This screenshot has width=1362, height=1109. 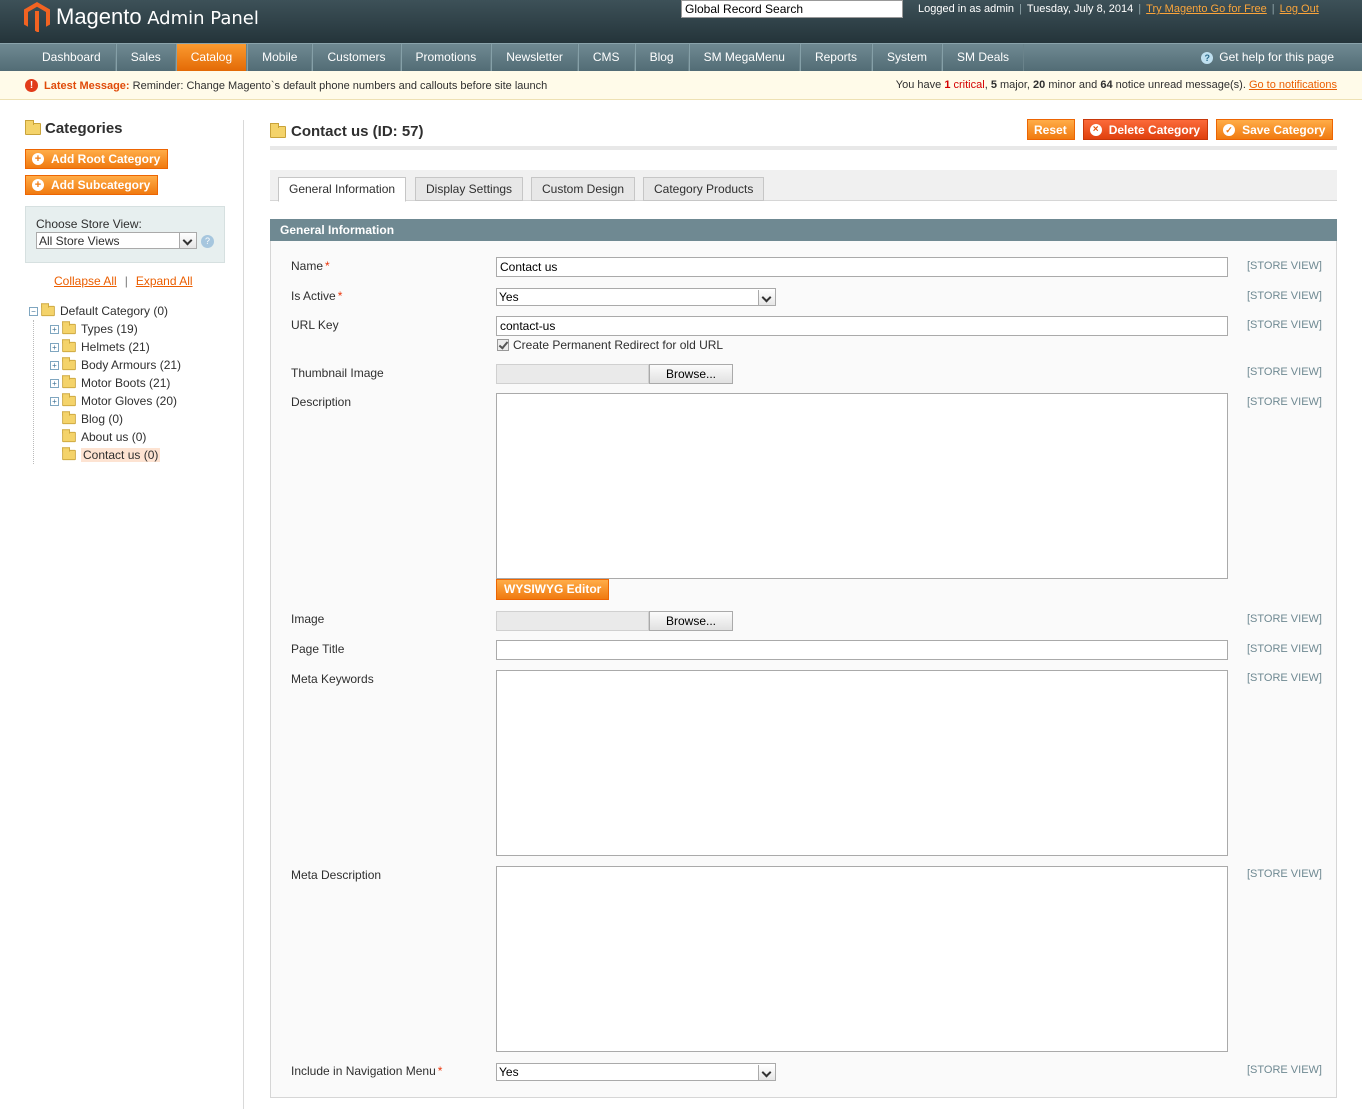 What do you see at coordinates (211, 57) in the screenshot?
I see `nav-item-catalog: Catalog` at bounding box center [211, 57].